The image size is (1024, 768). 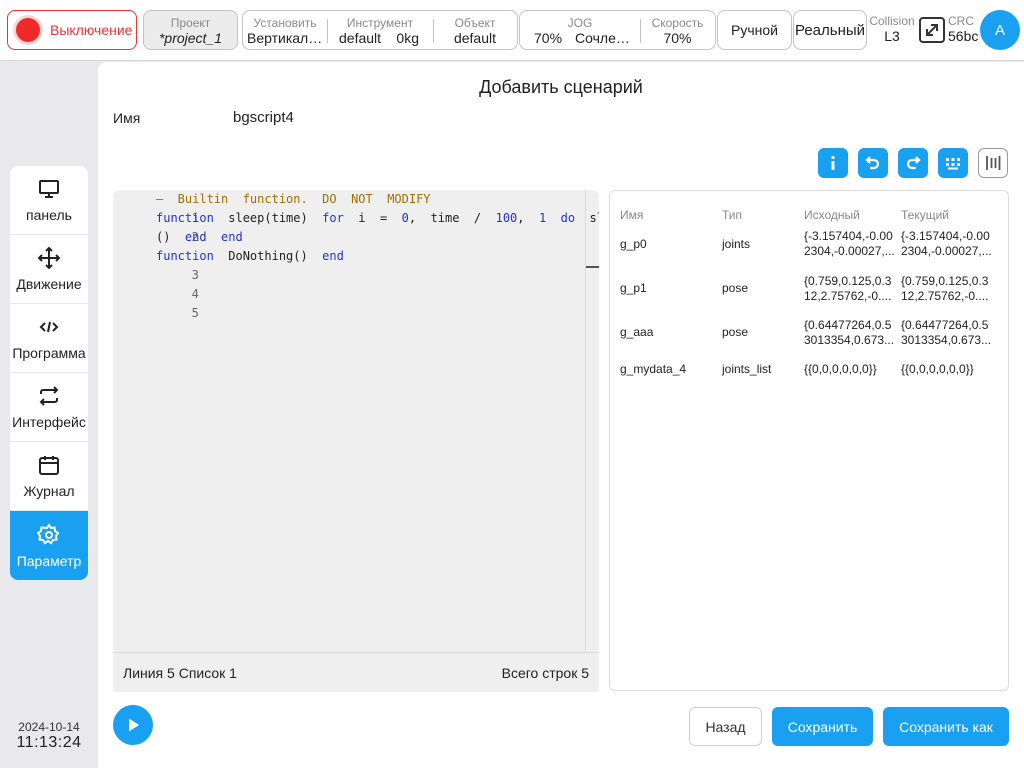 I want to click on variable-name: g_p0, so click(x=633, y=244).